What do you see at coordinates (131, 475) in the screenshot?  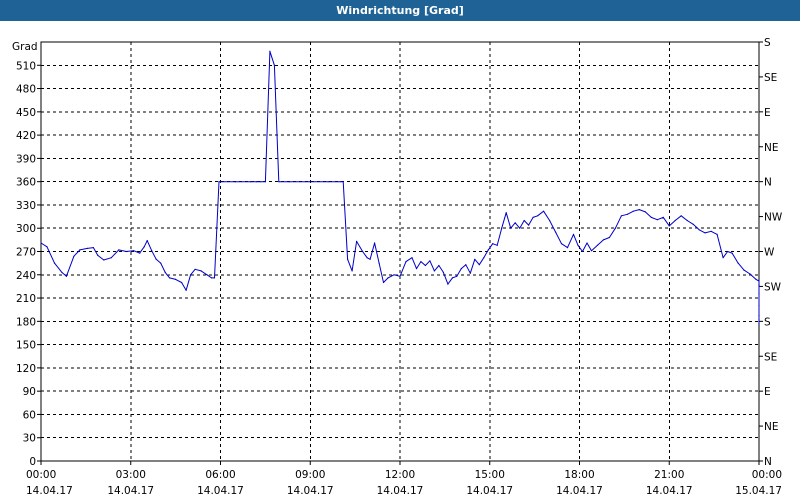 I see `x-tick-label-time: 03:00` at bounding box center [131, 475].